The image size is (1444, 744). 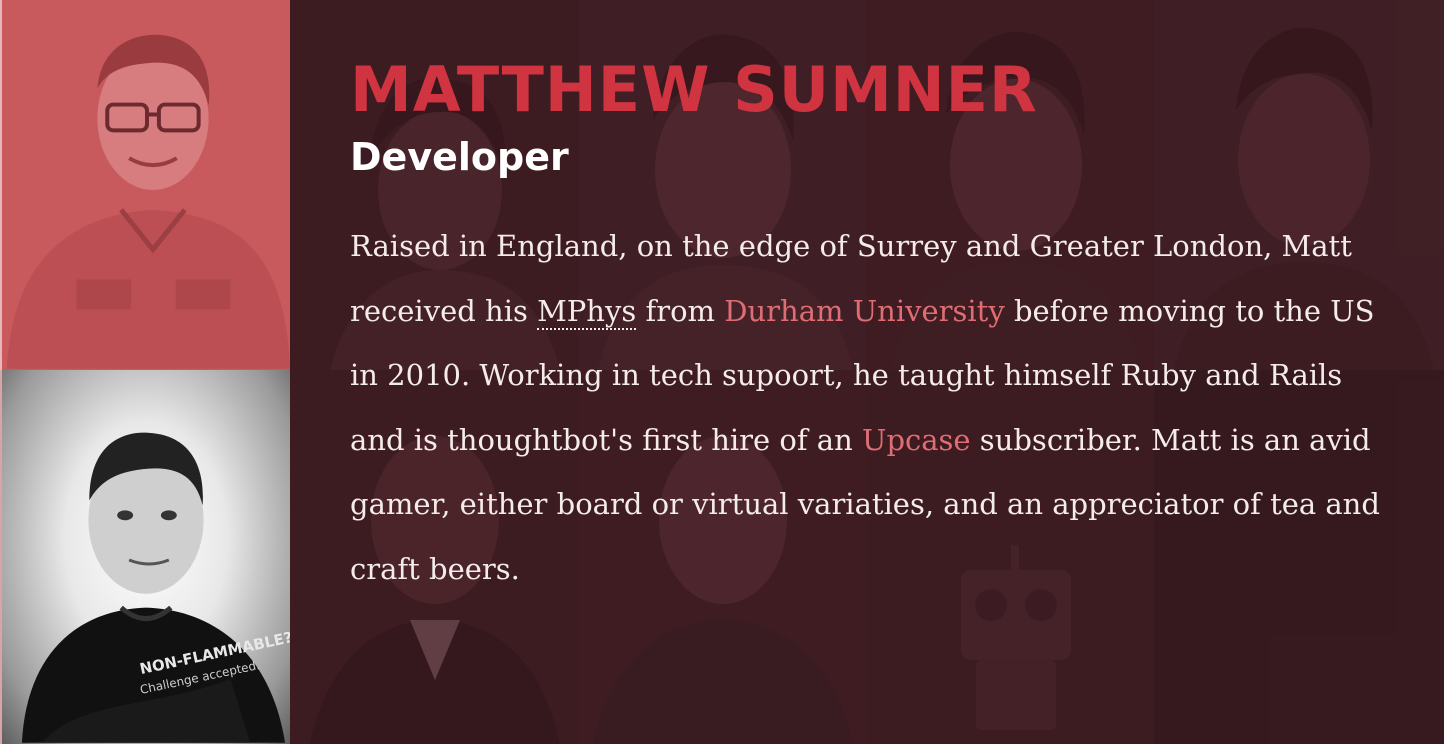 What do you see at coordinates (145, 557) in the screenshot?
I see `portrait-photo: NON-FLAMMABLE? Challenge accepted.` at bounding box center [145, 557].